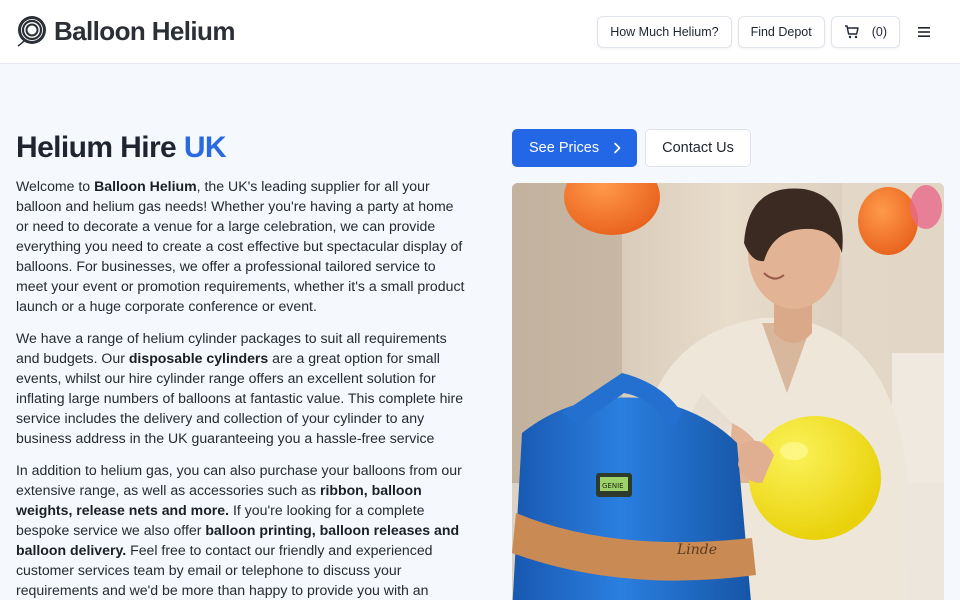  I want to click on orange-balloon, so click(888, 221).